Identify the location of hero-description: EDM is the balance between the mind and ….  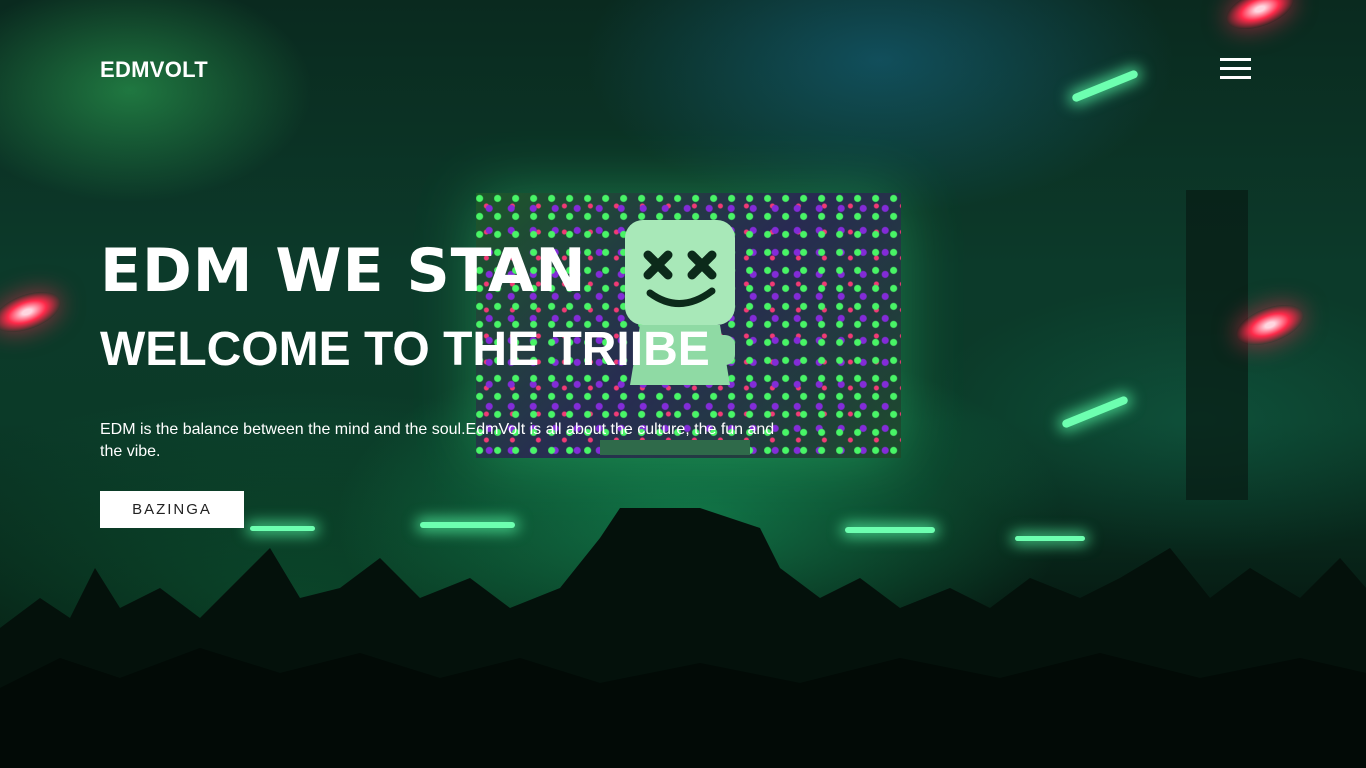
(437, 440).